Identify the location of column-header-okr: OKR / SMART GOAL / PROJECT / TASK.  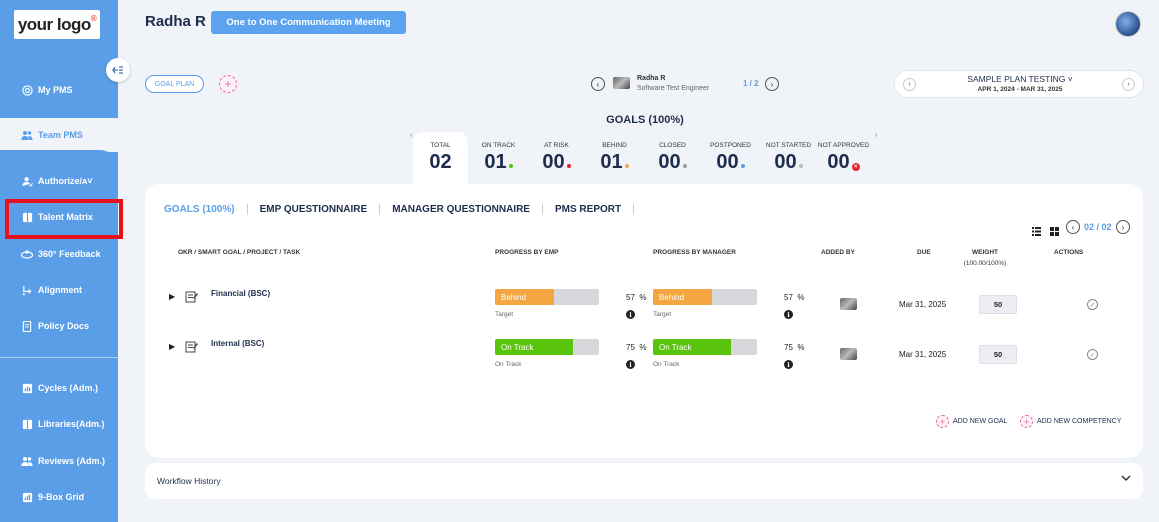
(239, 252).